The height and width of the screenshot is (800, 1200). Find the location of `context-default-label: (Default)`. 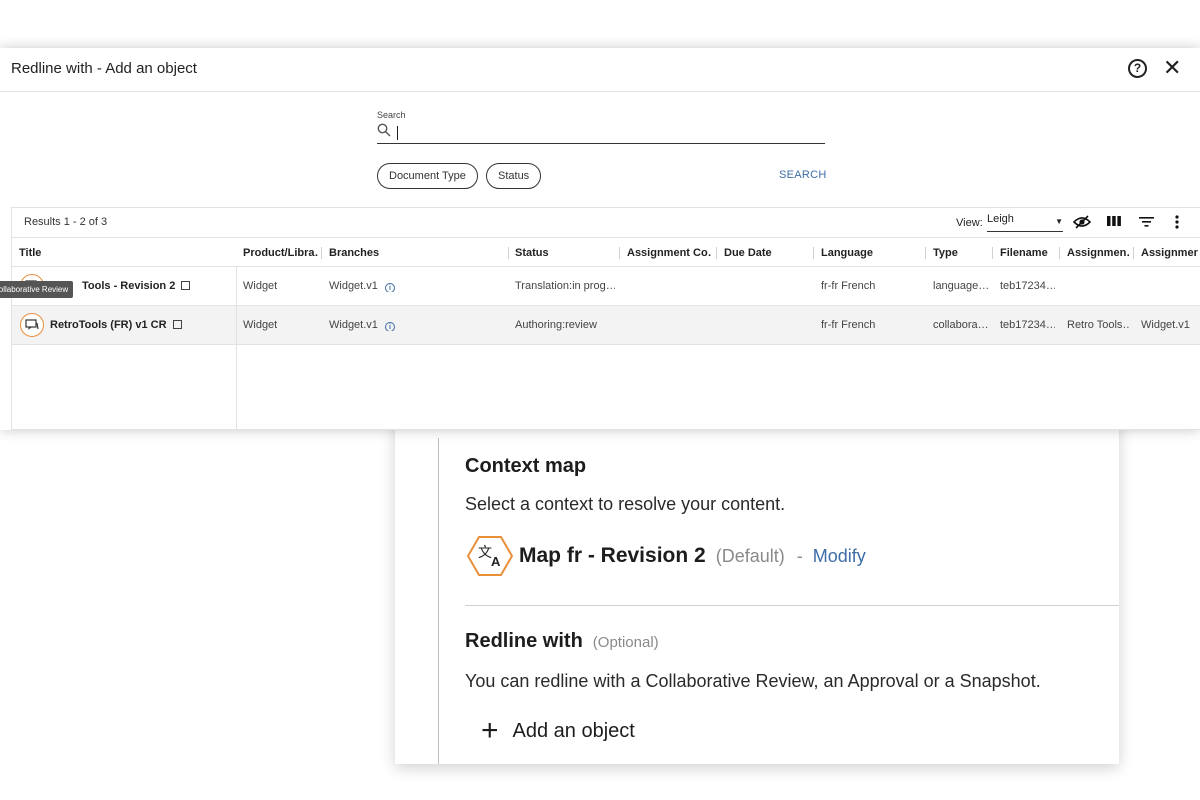

context-default-label: (Default) is located at coordinates (750, 555).